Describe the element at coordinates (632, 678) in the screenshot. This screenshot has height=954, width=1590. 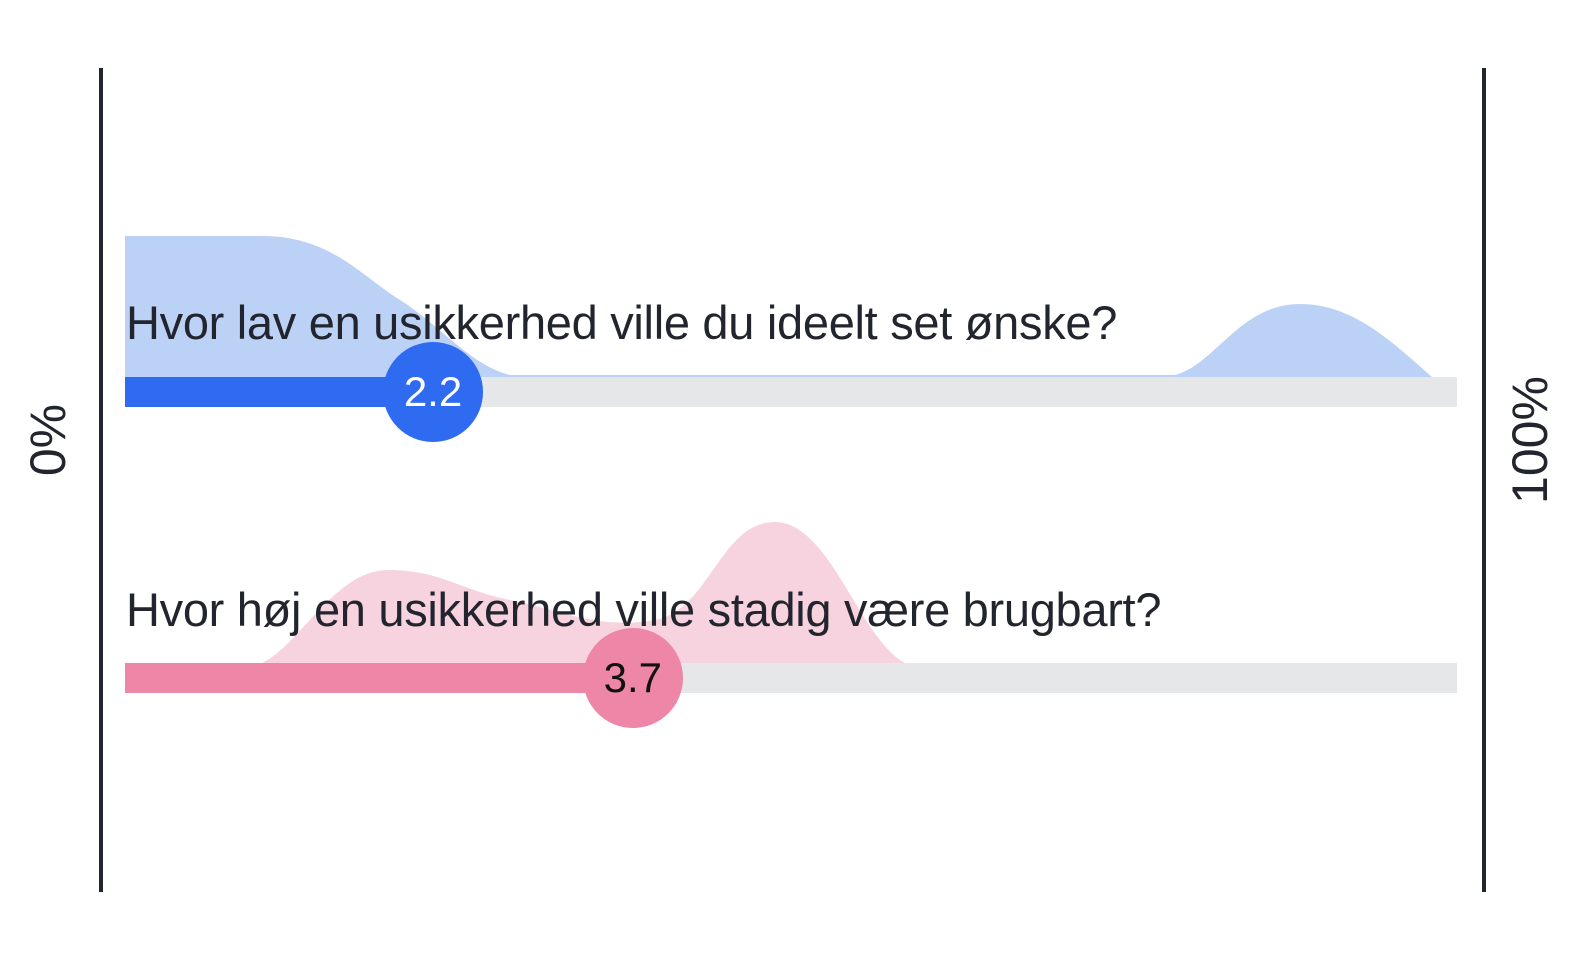
I see `q2-slider-handle: 3.7` at that location.